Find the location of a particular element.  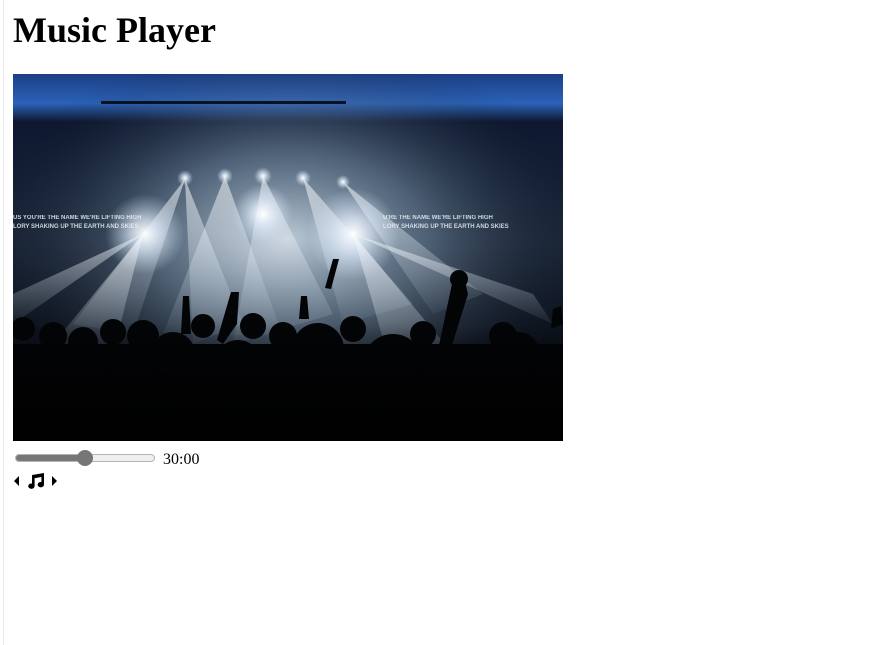

player-controls is located at coordinates (35, 481).